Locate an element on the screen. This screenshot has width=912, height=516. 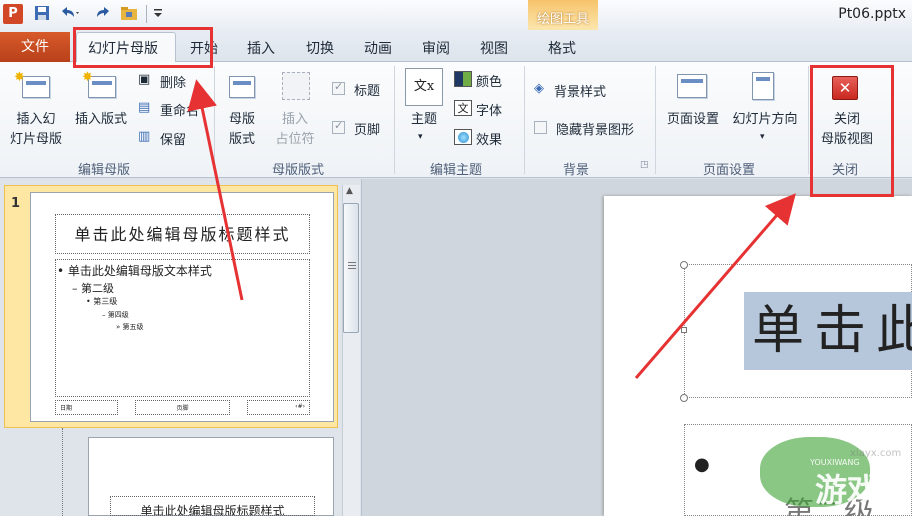
thumb-body-level-1: • 单击此处编辑母版文本样式 is located at coordinates (134, 271).